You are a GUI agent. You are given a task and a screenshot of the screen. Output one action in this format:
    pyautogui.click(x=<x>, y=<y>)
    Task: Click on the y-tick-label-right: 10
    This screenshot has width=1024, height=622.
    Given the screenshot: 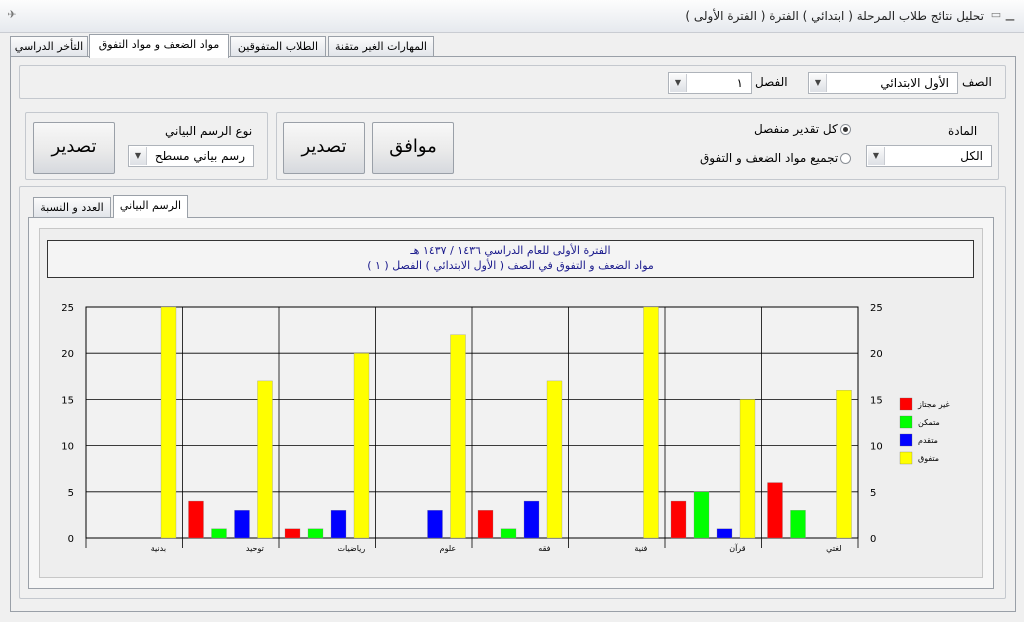 What is the action you would take?
    pyautogui.click(x=876, y=447)
    